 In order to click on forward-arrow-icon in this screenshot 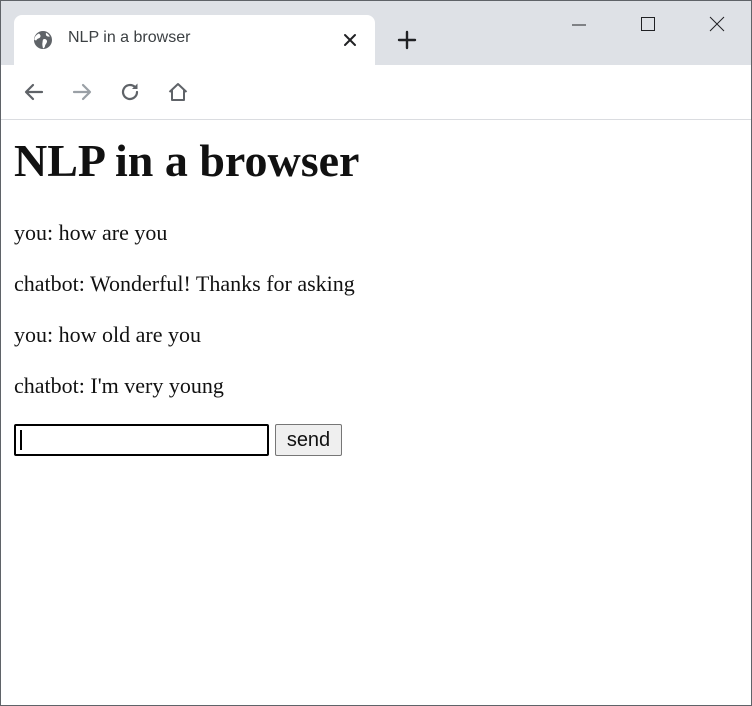, I will do `click(82, 92)`.